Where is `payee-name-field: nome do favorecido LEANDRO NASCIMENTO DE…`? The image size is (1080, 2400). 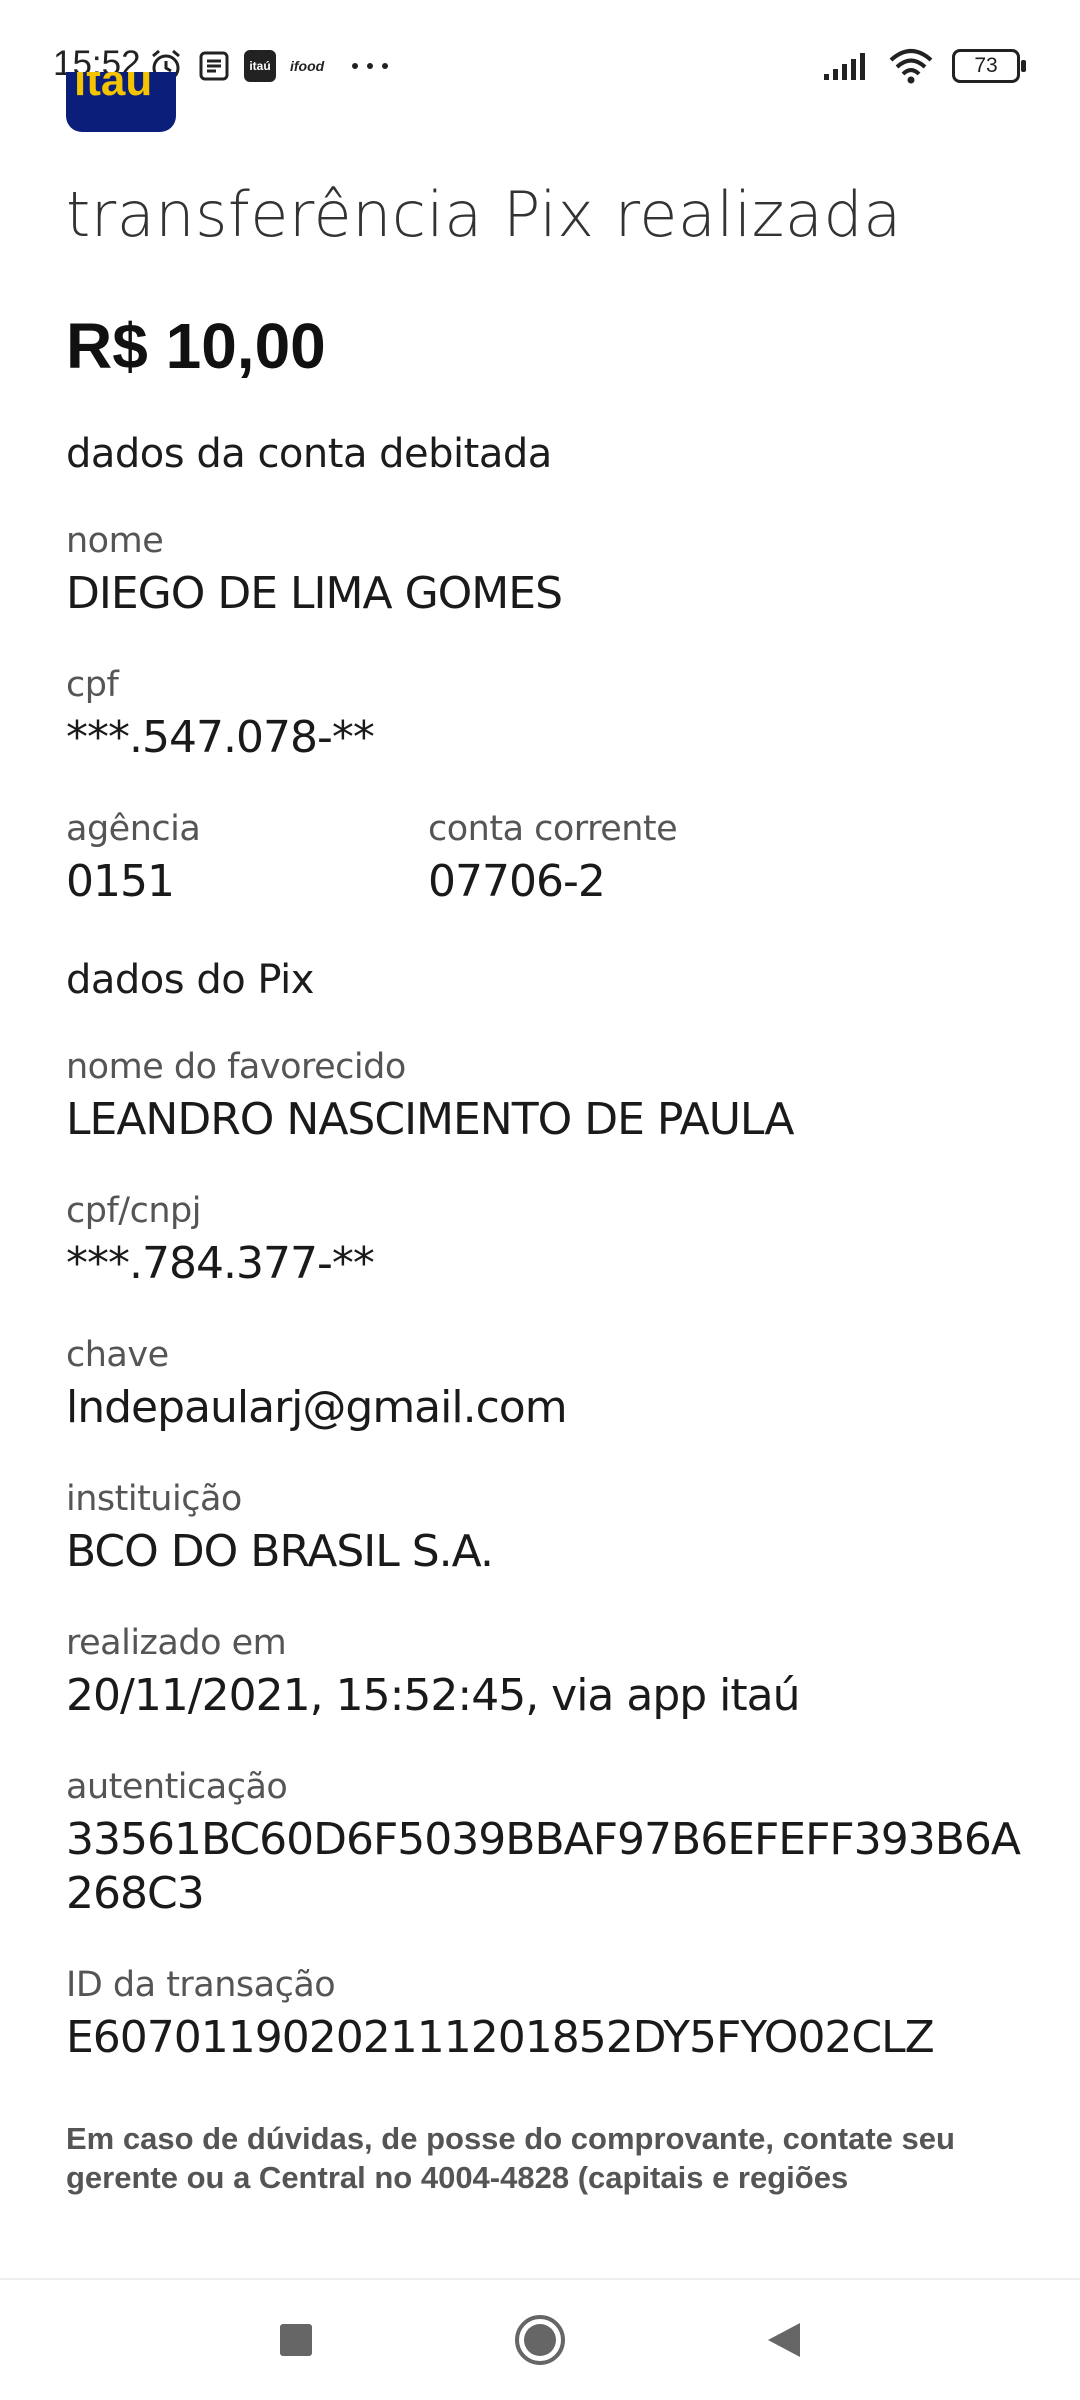 payee-name-field: nome do favorecido LEANDRO NASCIMENTO DE… is located at coordinates (546, 1097).